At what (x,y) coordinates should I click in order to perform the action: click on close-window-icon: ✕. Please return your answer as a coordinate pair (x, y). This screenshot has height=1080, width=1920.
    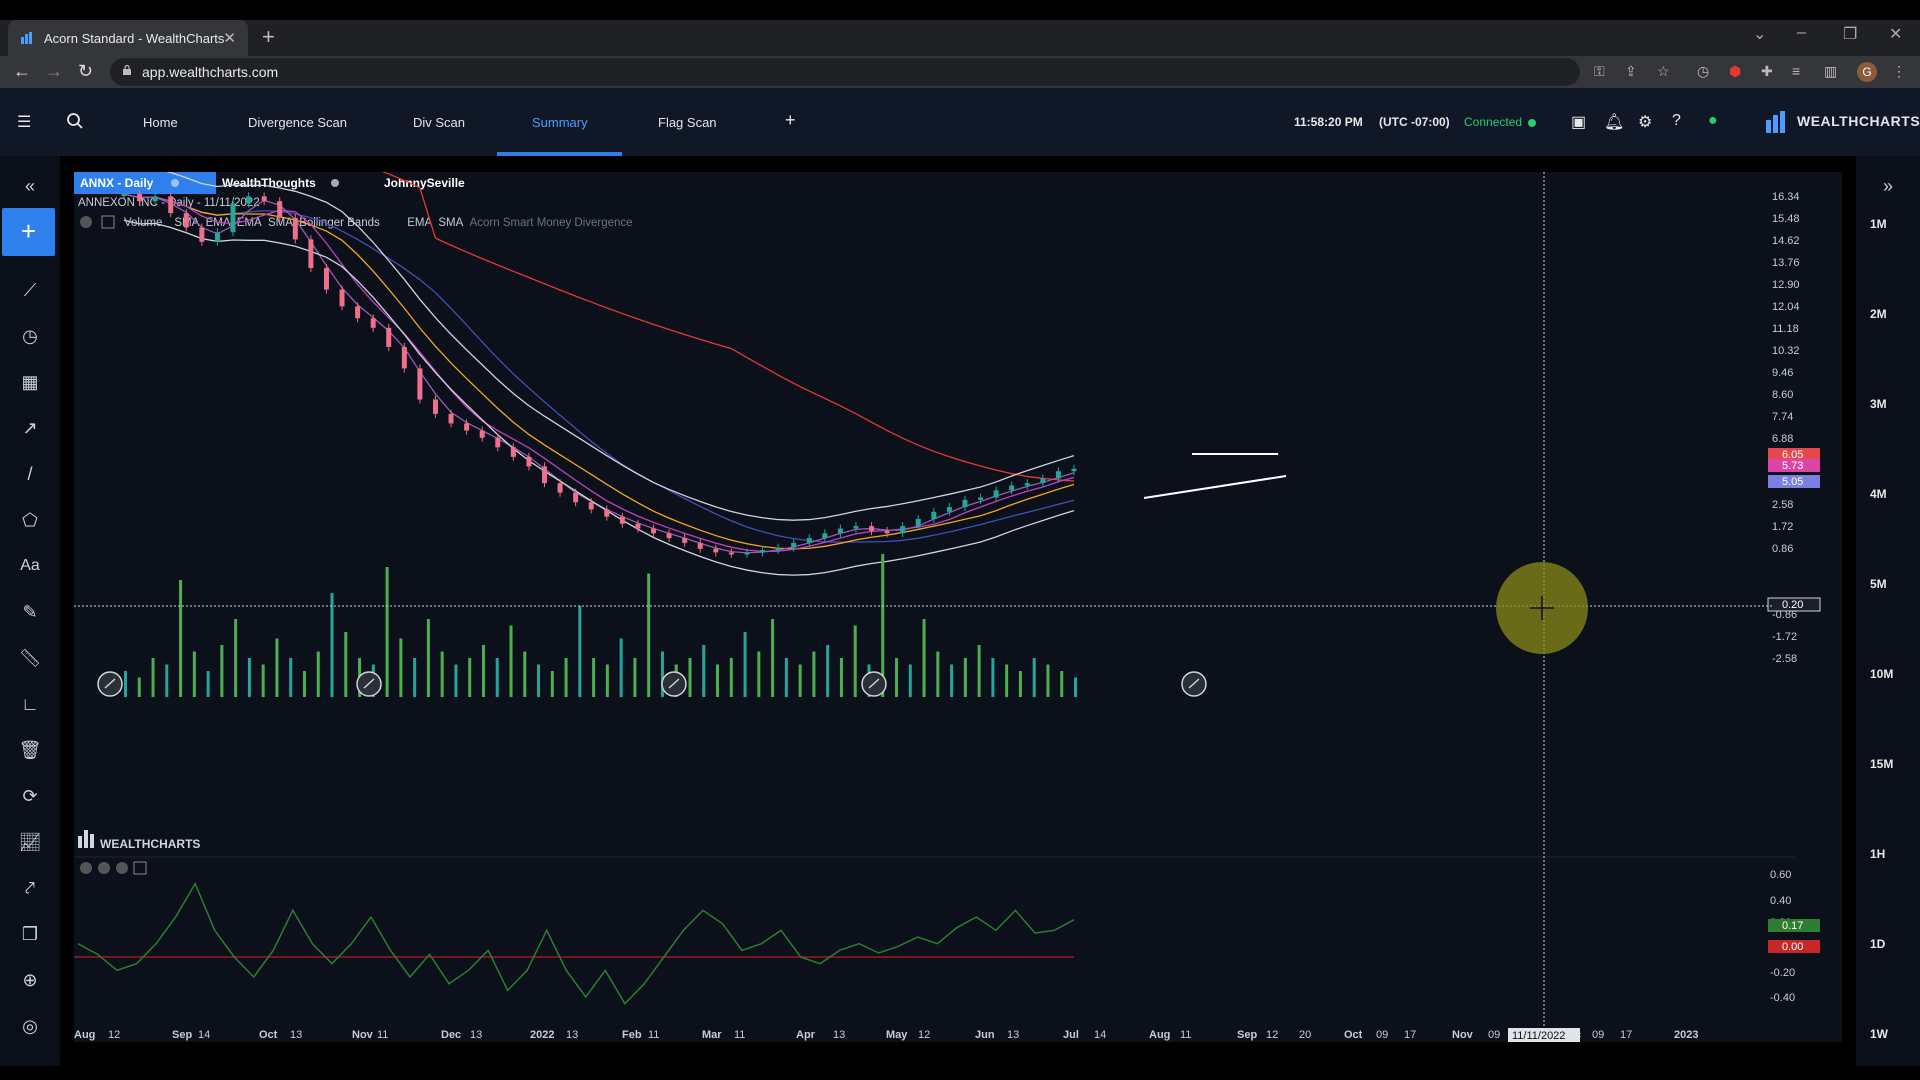
    Looking at the image, I should click on (1895, 34).